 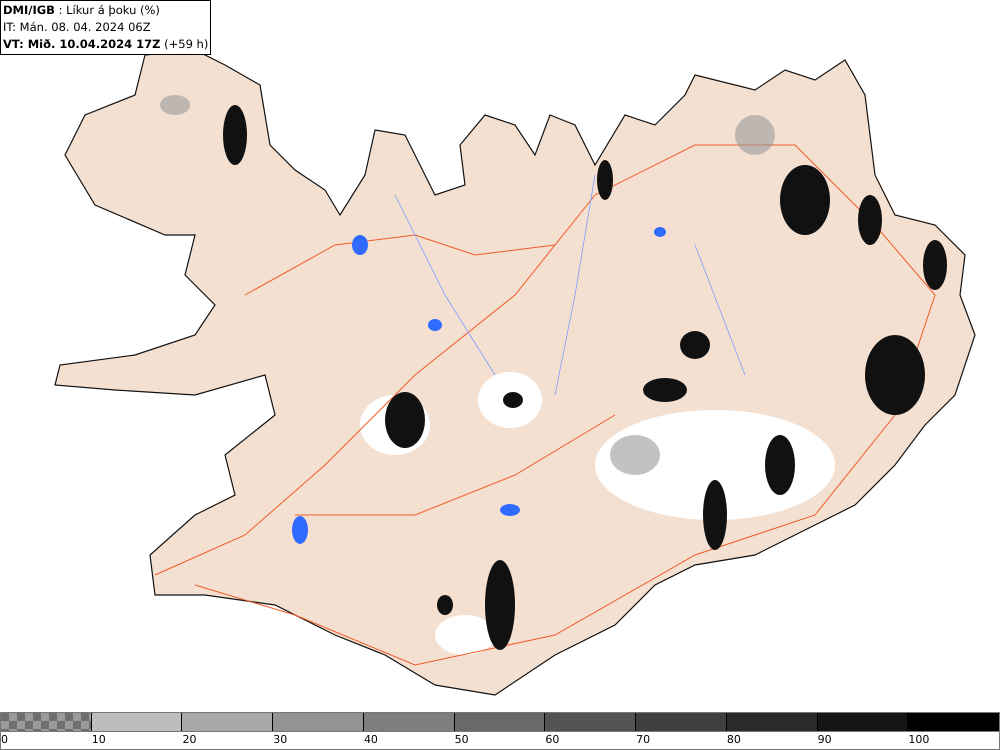 What do you see at coordinates (643, 739) in the screenshot?
I see `legend-label: 70` at bounding box center [643, 739].